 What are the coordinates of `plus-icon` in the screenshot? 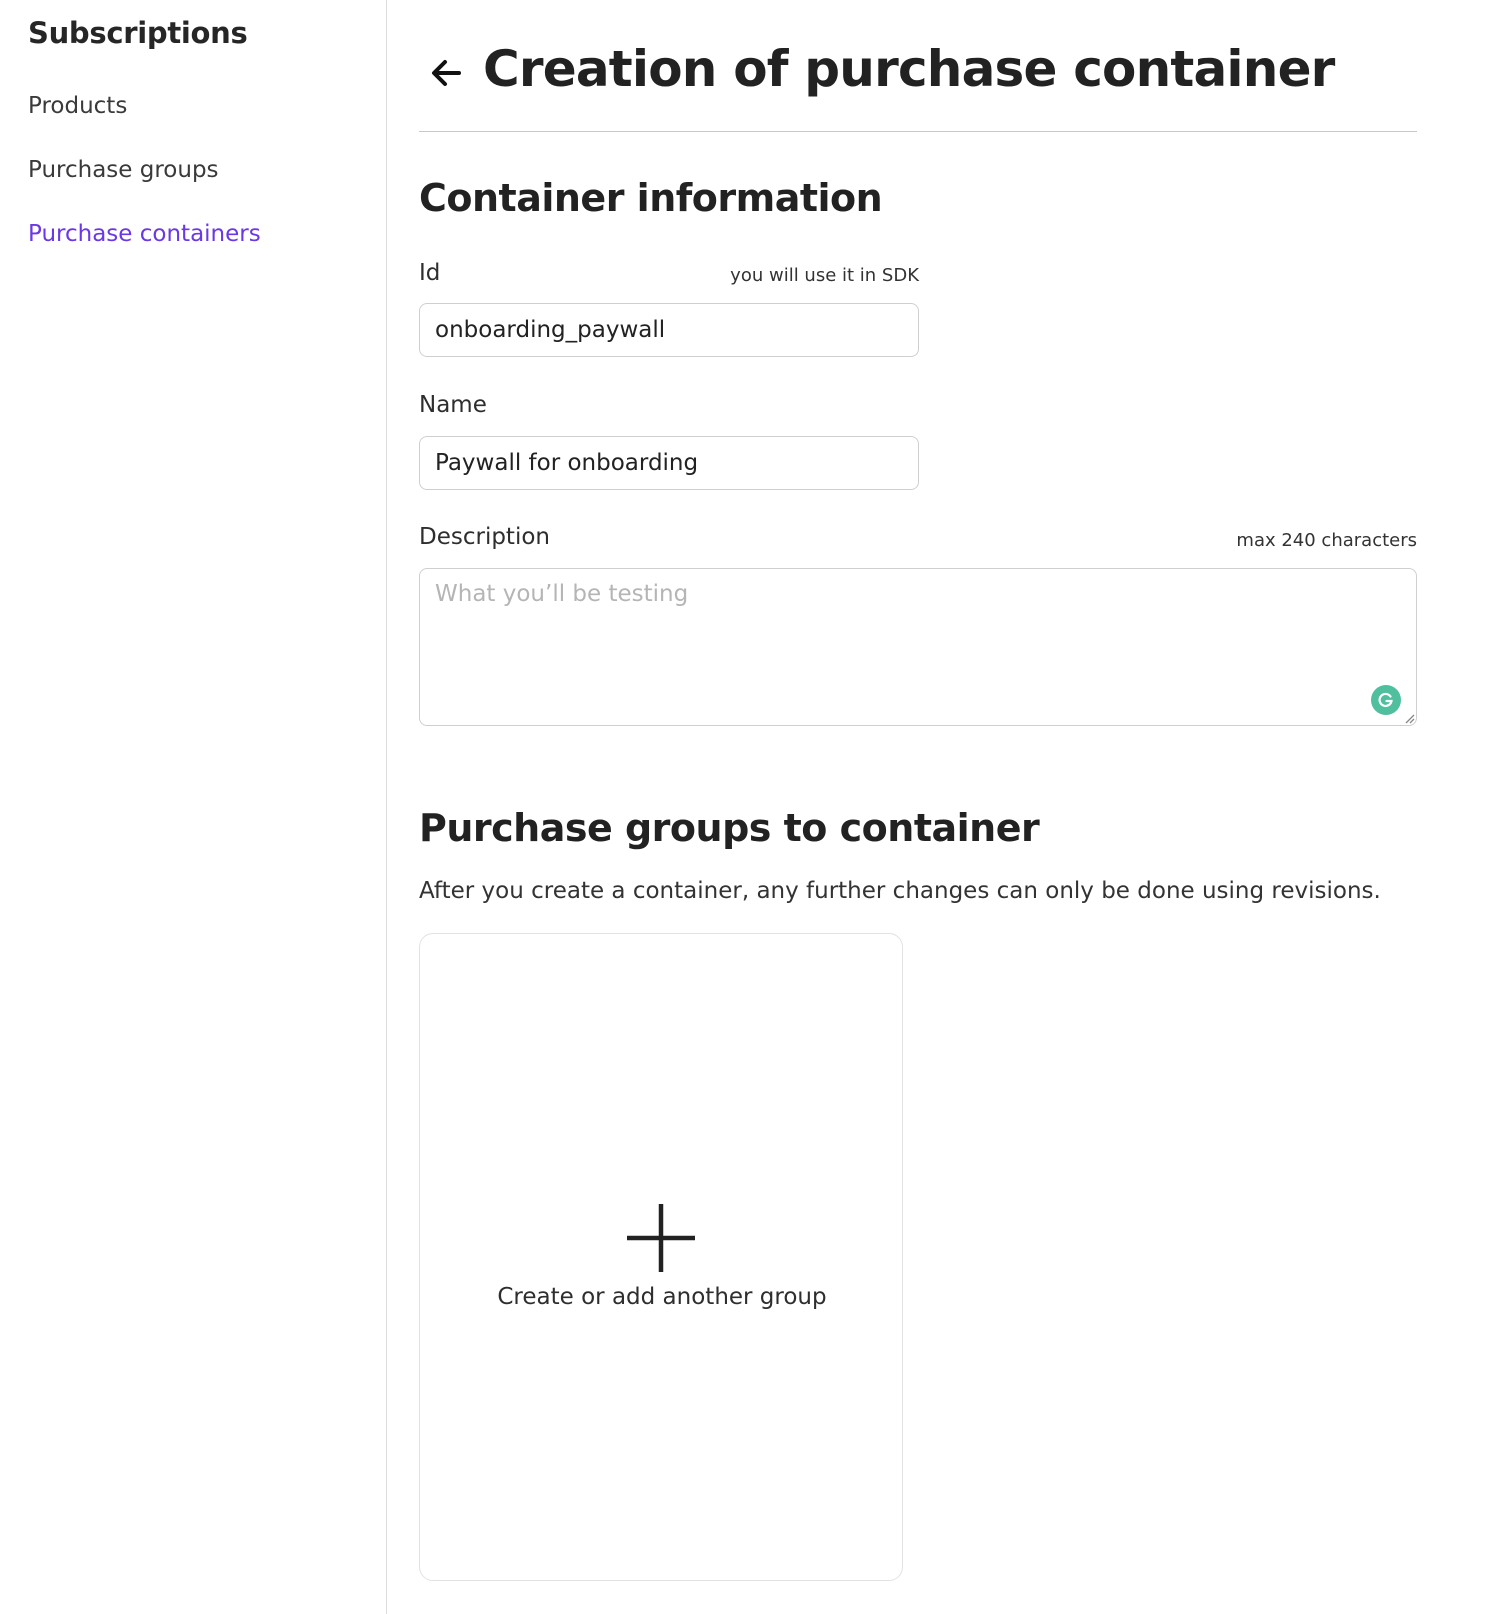 It's located at (661, 1238).